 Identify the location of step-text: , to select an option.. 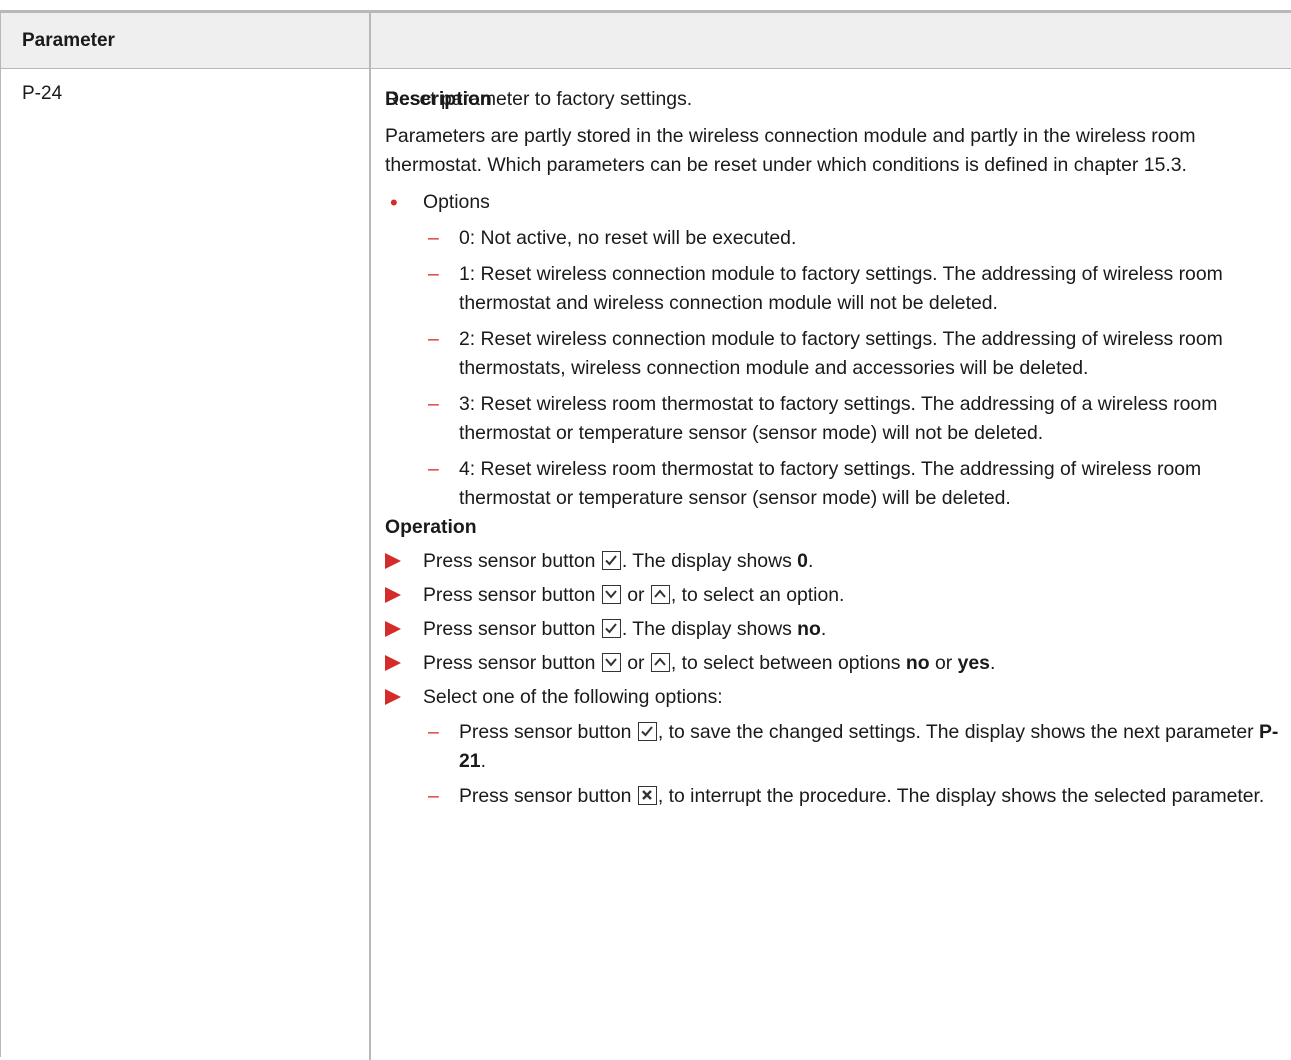
(757, 595).